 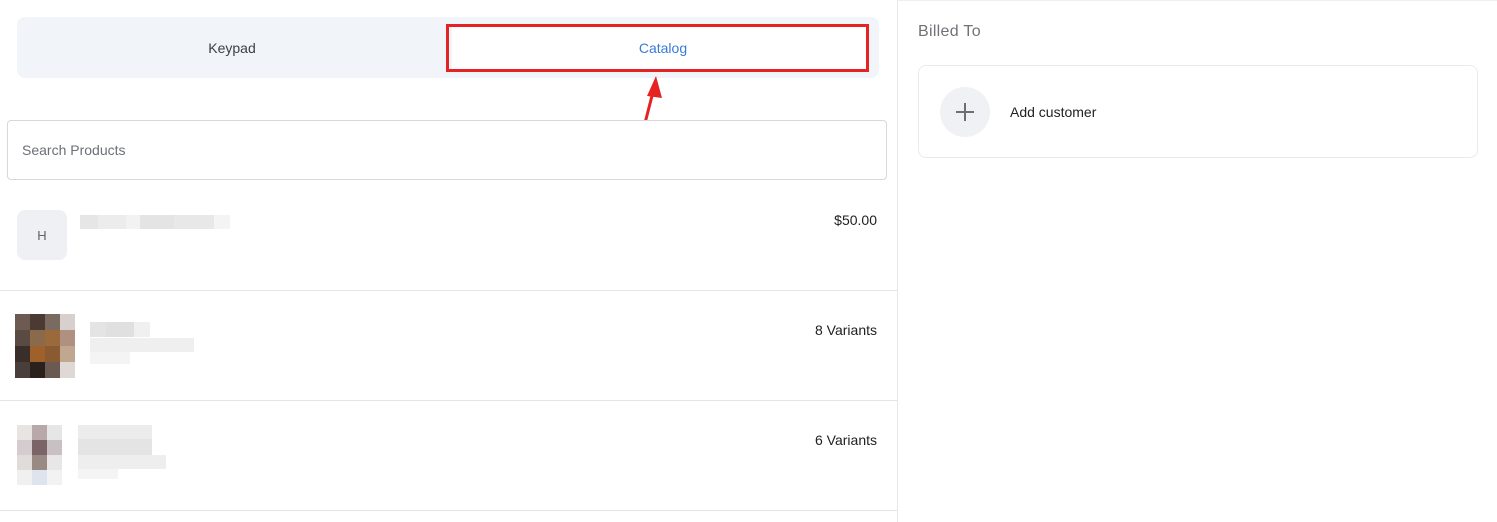 I want to click on search-products-input, so click(x=447, y=150).